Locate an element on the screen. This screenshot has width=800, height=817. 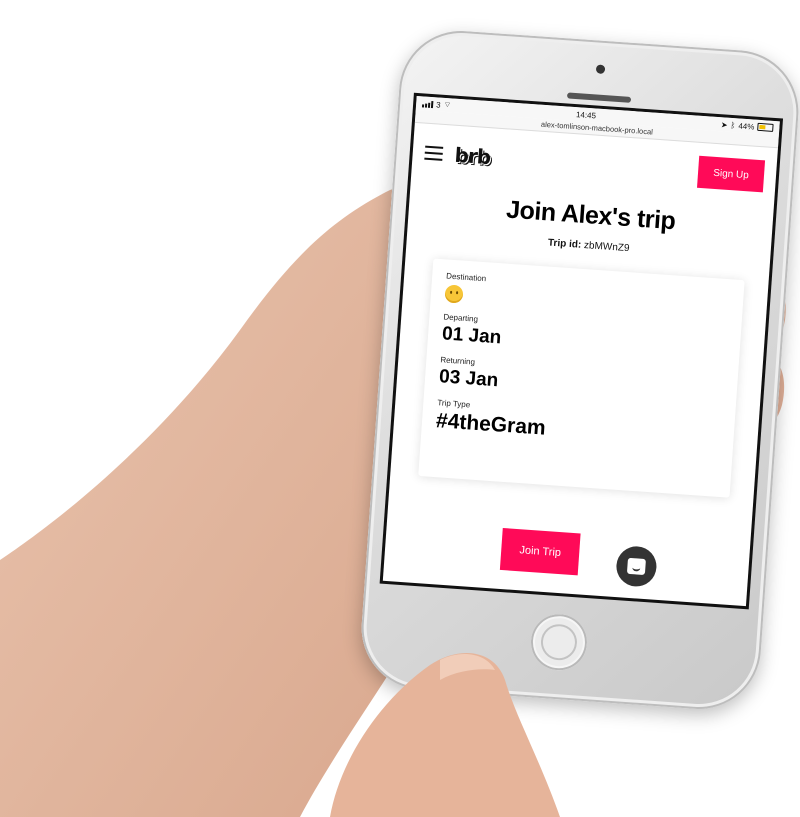
chat-icon is located at coordinates (636, 566).